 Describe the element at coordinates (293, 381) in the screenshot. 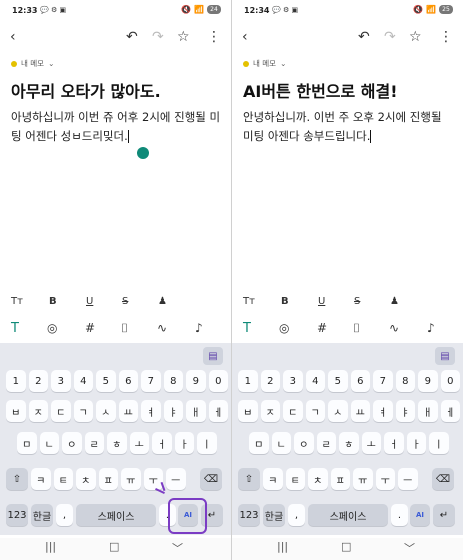

I see `key-3: 3` at that location.